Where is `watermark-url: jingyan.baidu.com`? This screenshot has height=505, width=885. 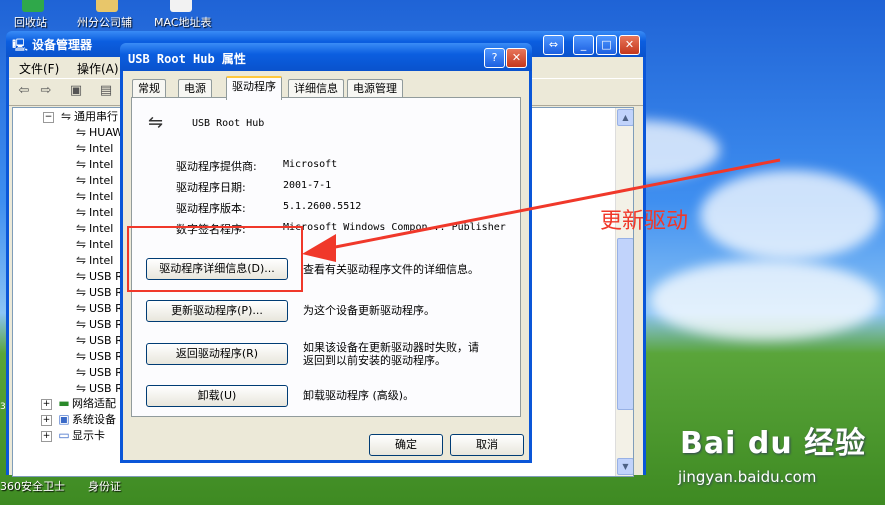 watermark-url: jingyan.baidu.com is located at coordinates (747, 477).